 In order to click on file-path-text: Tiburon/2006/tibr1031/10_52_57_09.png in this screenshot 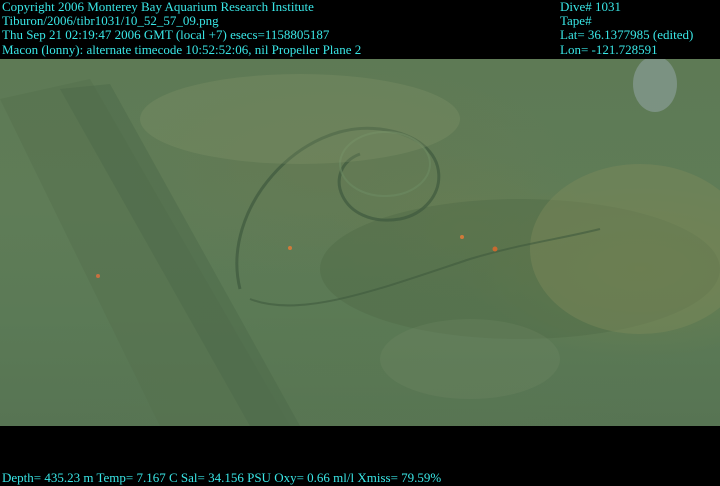, I will do `click(110, 20)`.